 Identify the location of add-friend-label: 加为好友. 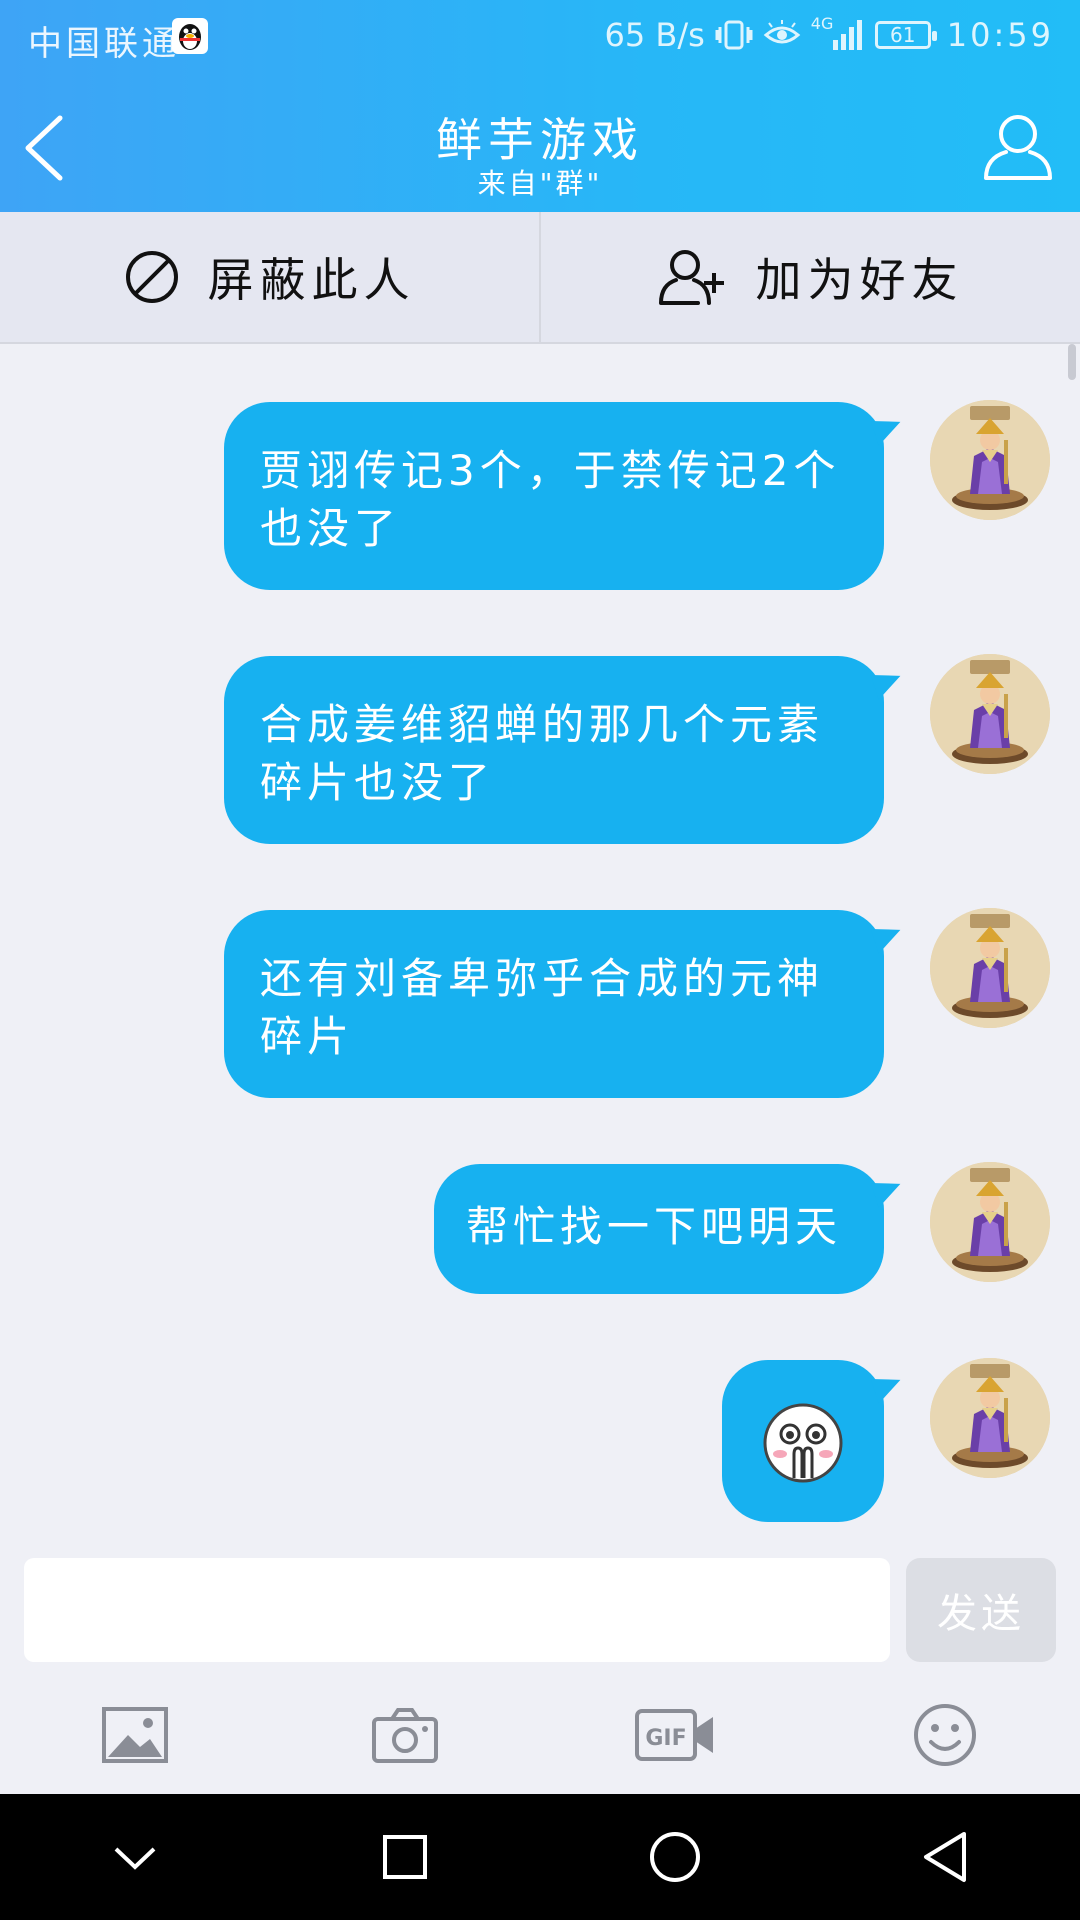
(859, 280).